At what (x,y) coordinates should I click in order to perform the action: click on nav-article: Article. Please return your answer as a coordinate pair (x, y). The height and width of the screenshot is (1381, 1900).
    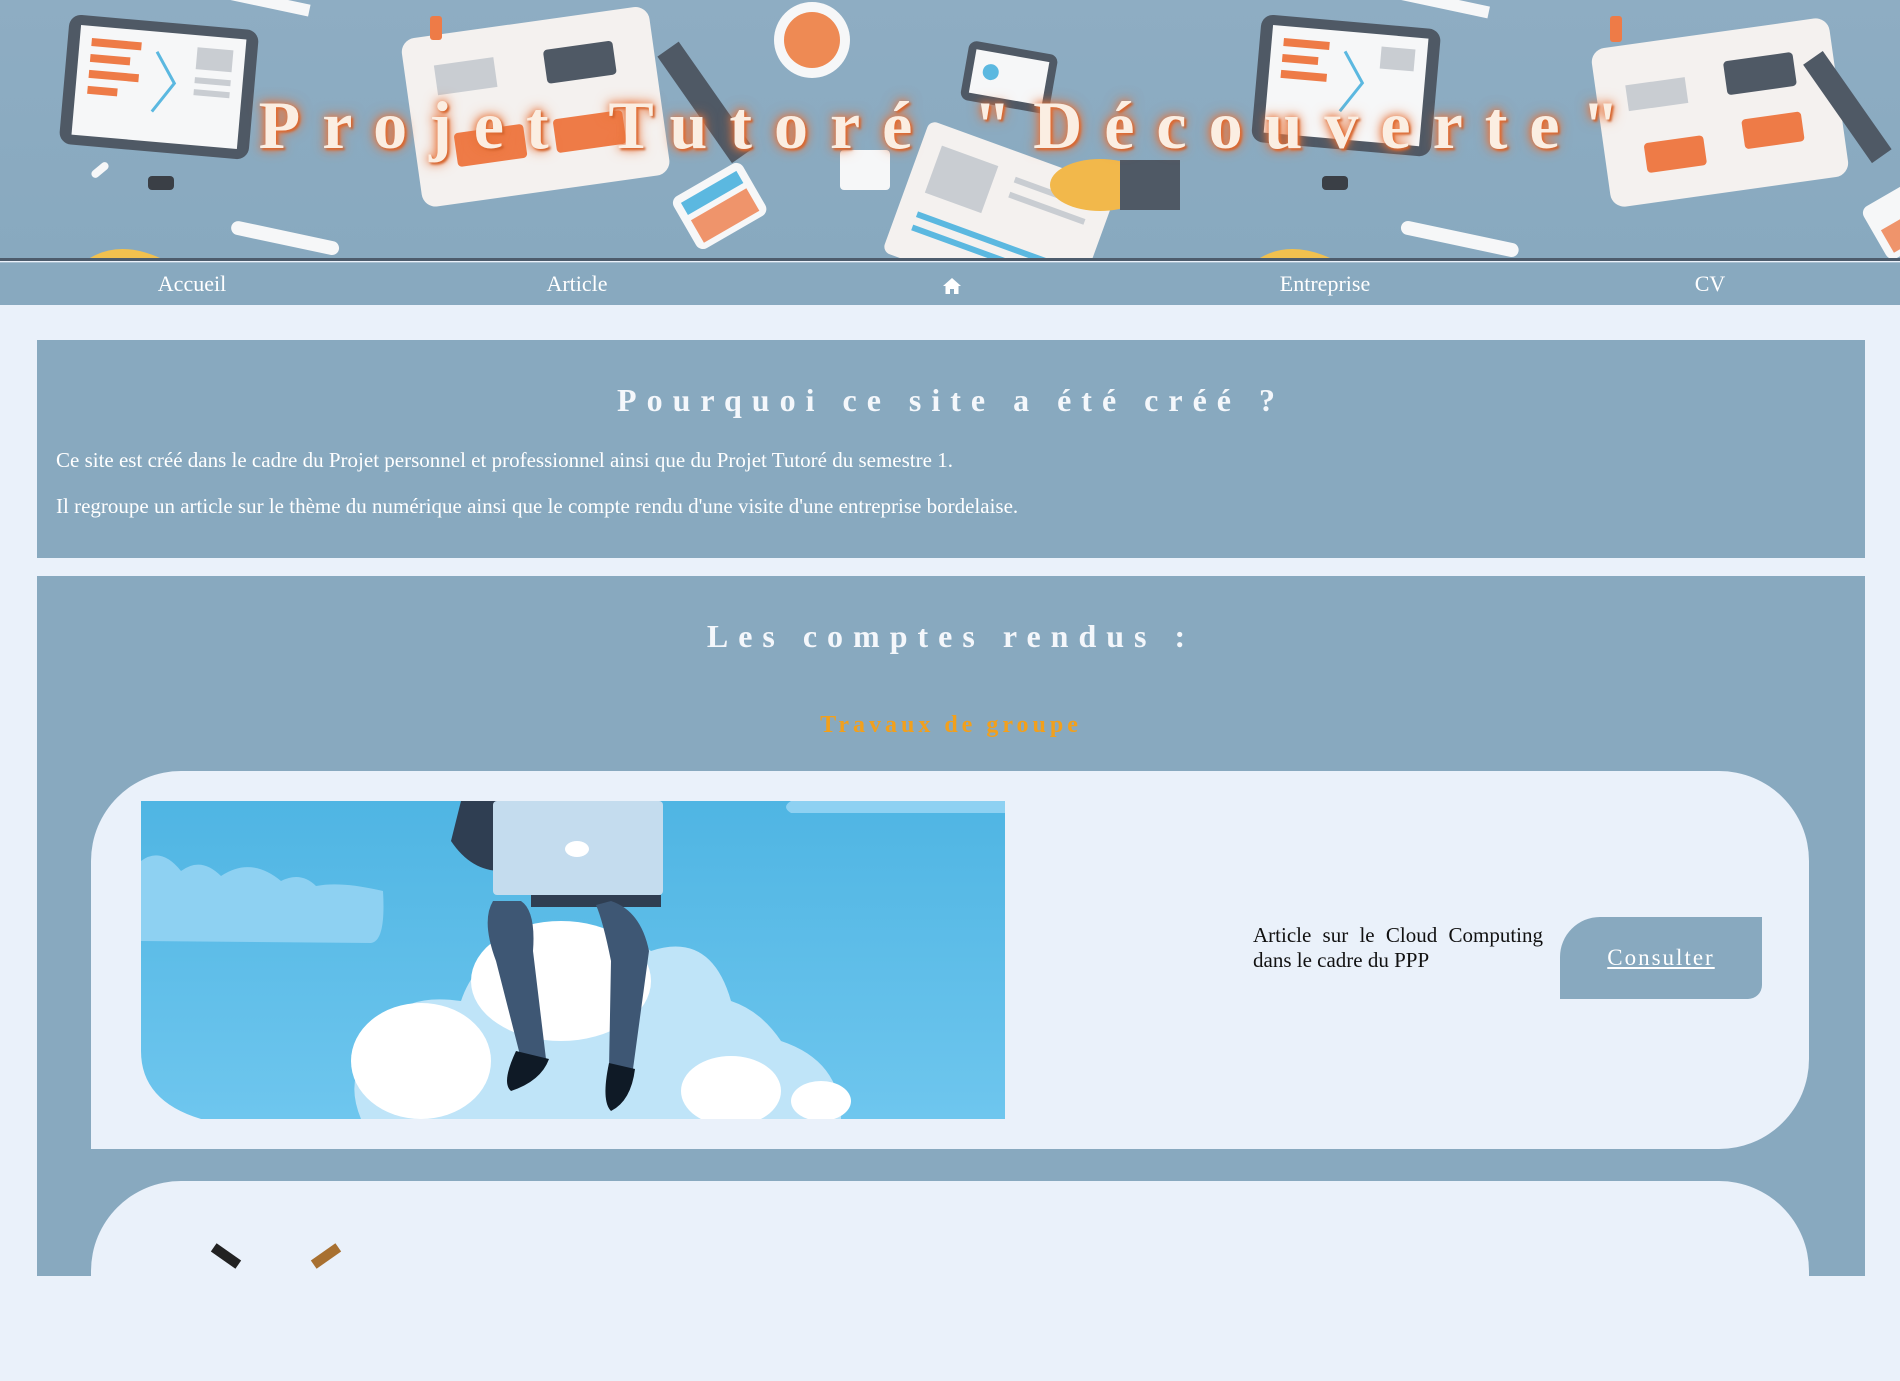
    Looking at the image, I should click on (576, 284).